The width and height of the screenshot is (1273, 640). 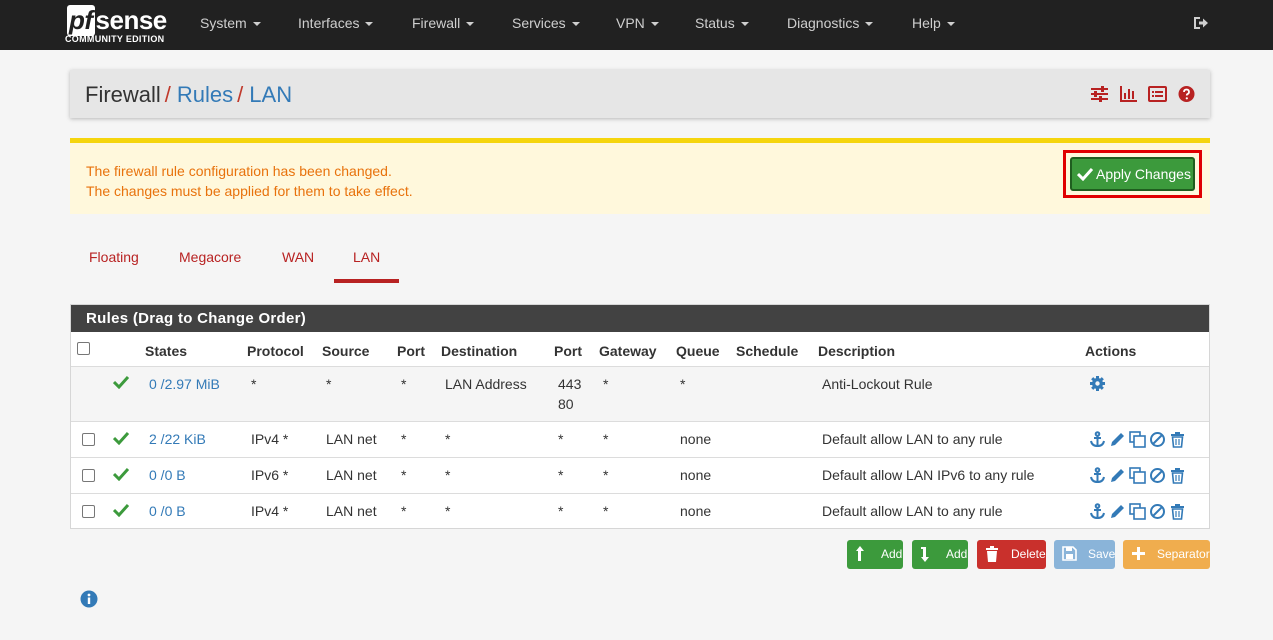 I want to click on delete-label: Delete, so click(x=1028, y=554).